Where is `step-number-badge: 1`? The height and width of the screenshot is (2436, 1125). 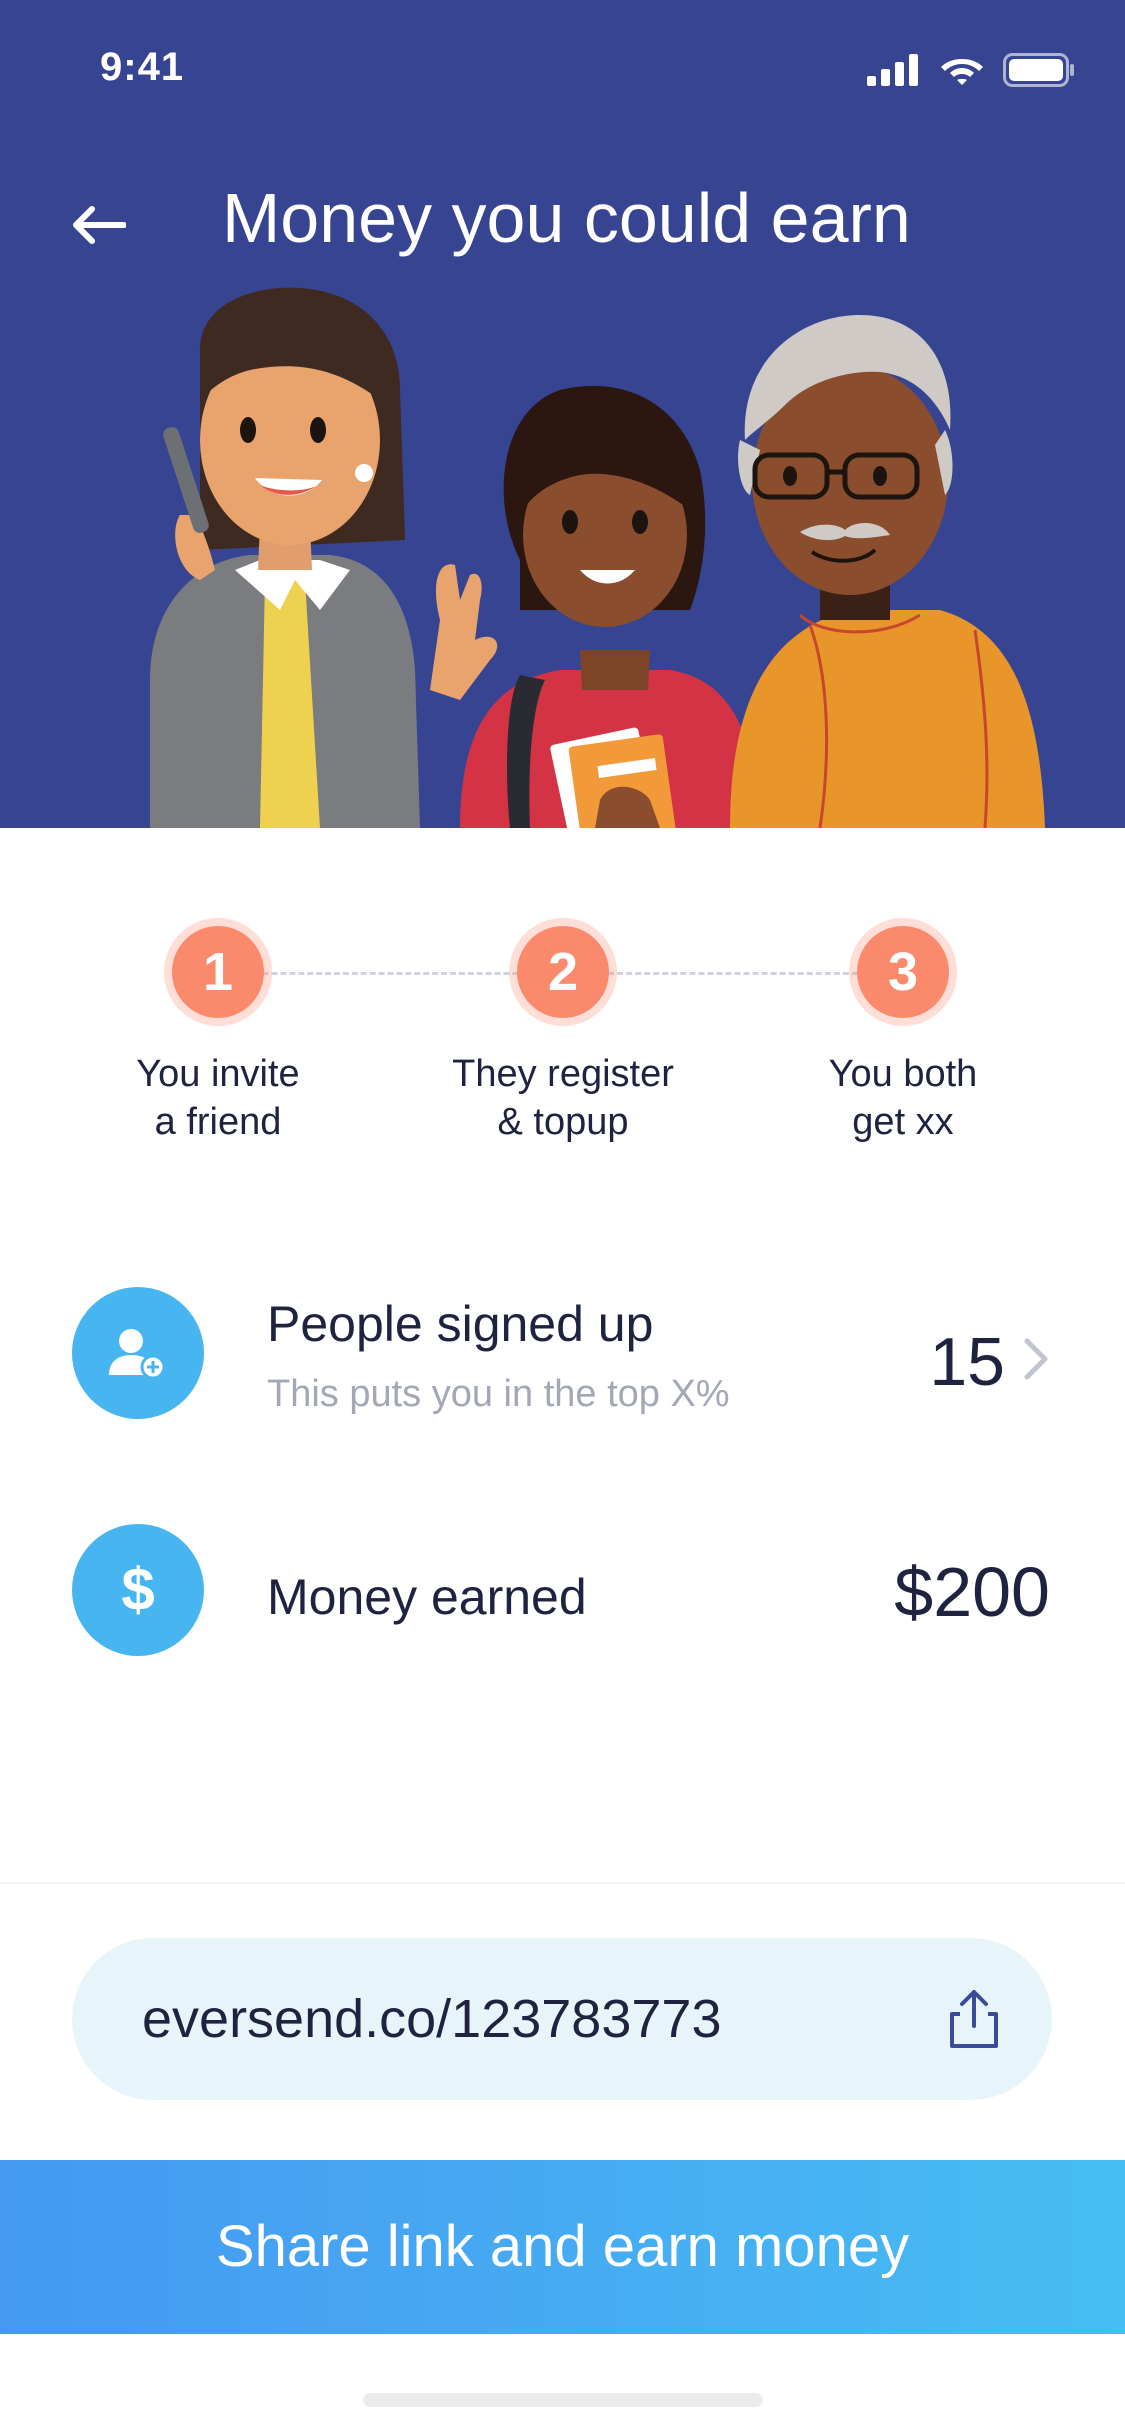 step-number-badge: 1 is located at coordinates (218, 972).